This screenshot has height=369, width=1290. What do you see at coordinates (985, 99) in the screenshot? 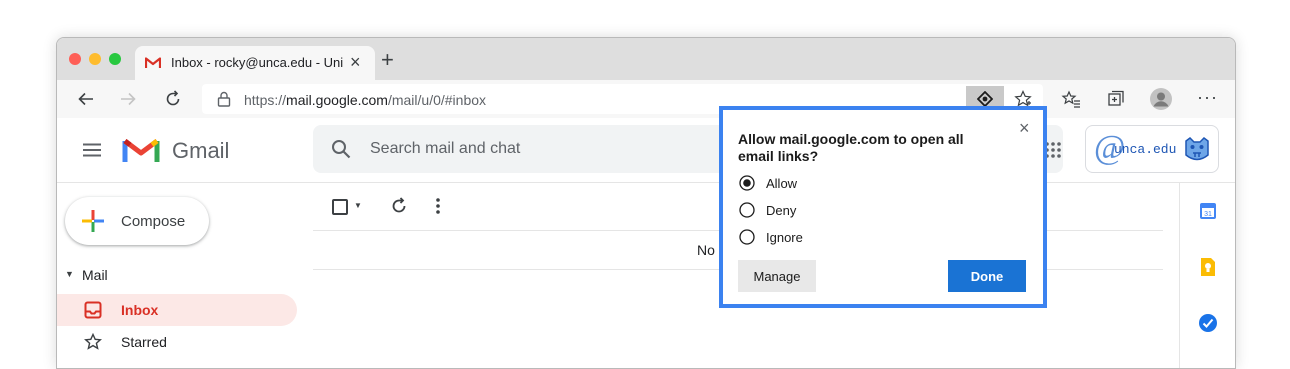
I see `protocol-handler-icon` at bounding box center [985, 99].